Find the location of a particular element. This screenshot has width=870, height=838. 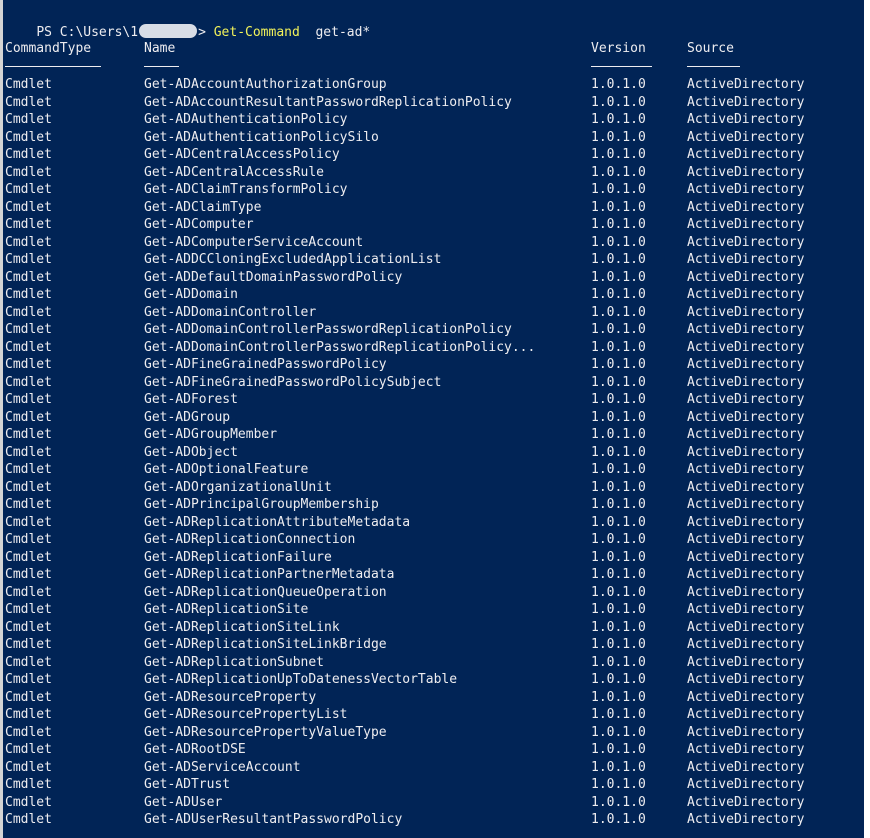

cell-name: Get-ADUserResultantPasswordPolicy is located at coordinates (273, 819).